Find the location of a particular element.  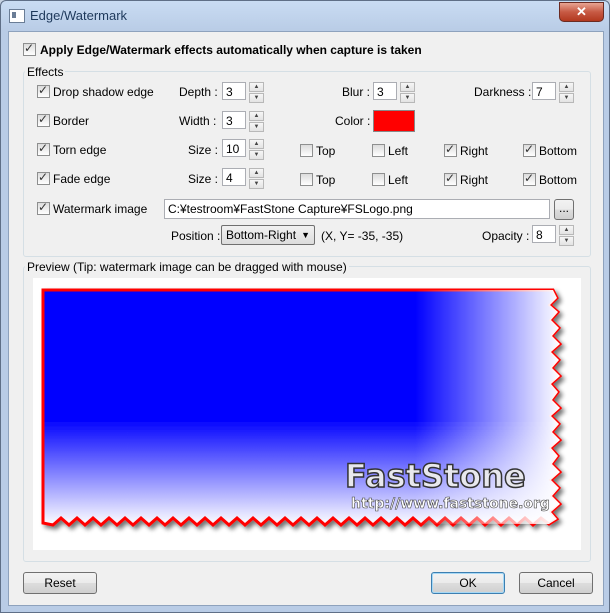

torn-right-label: Right is located at coordinates (474, 151).